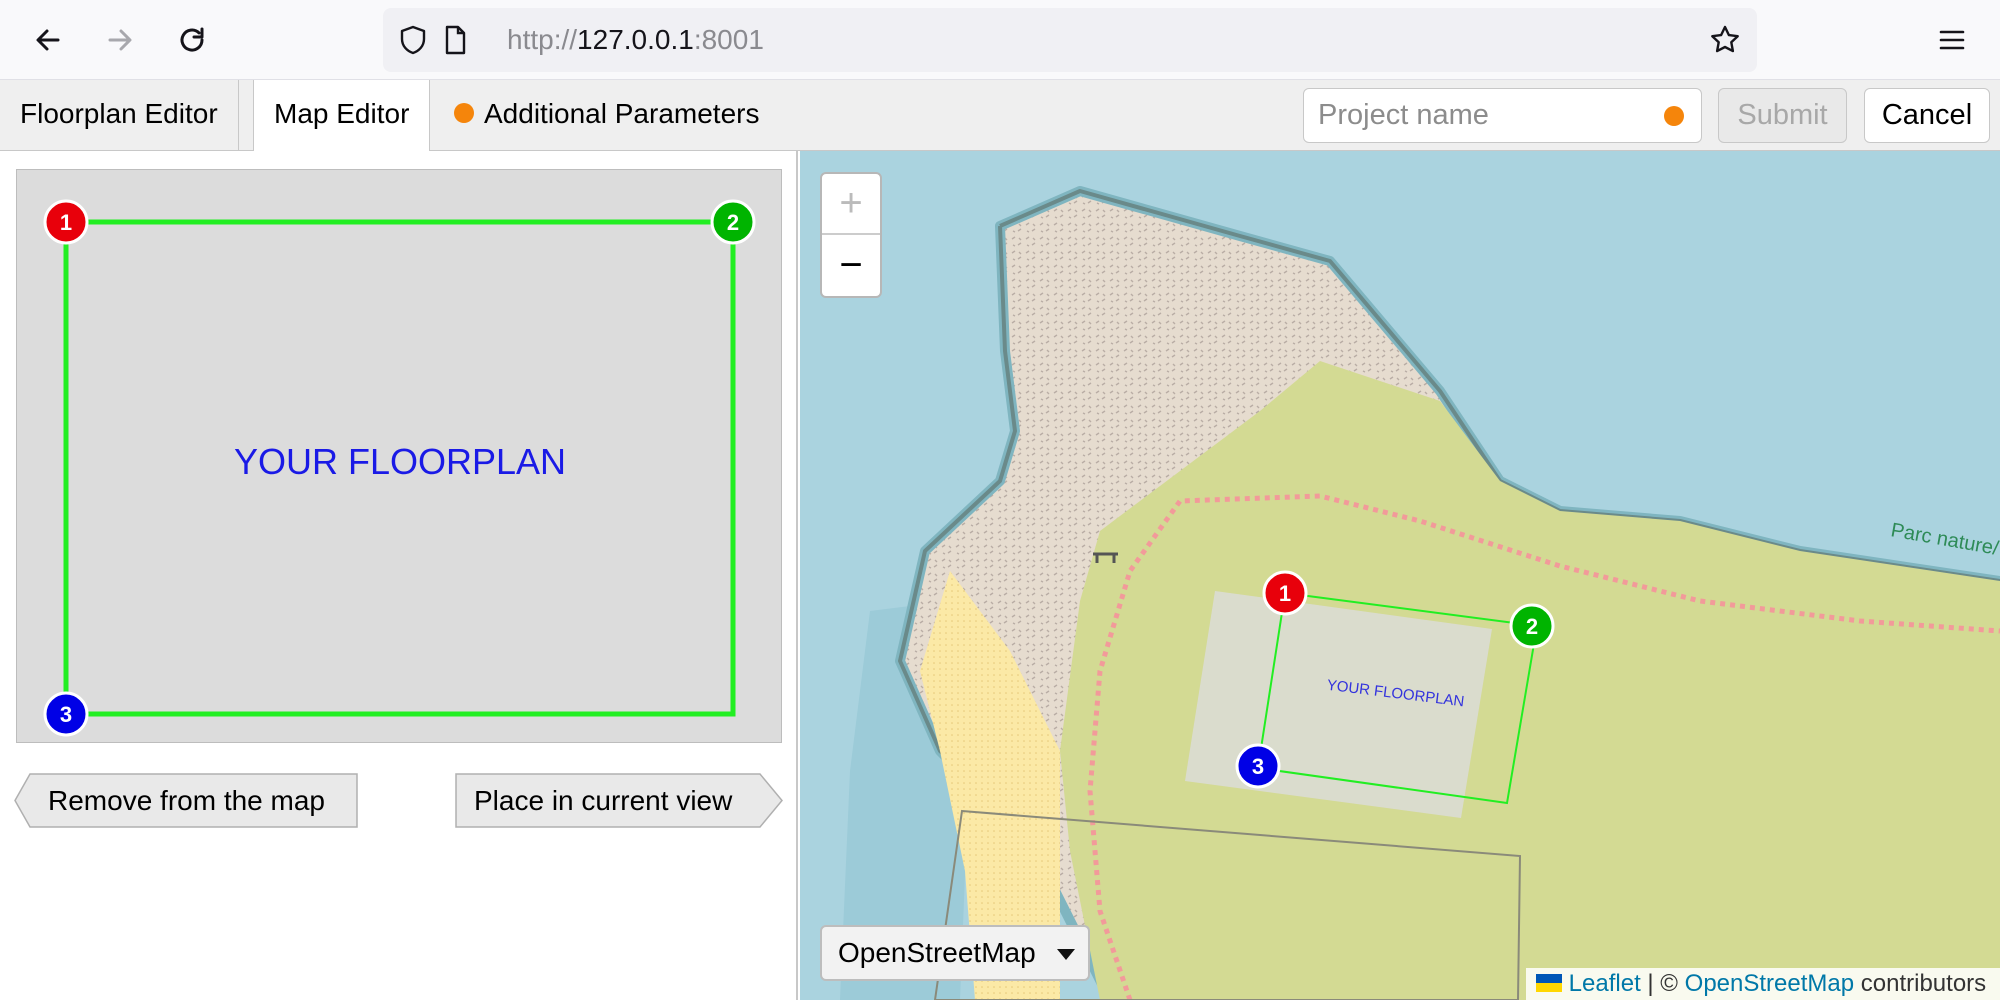 This screenshot has height=1000, width=2000. Describe the element at coordinates (1725, 40) in the screenshot. I see `bookmark-star-icon` at that location.